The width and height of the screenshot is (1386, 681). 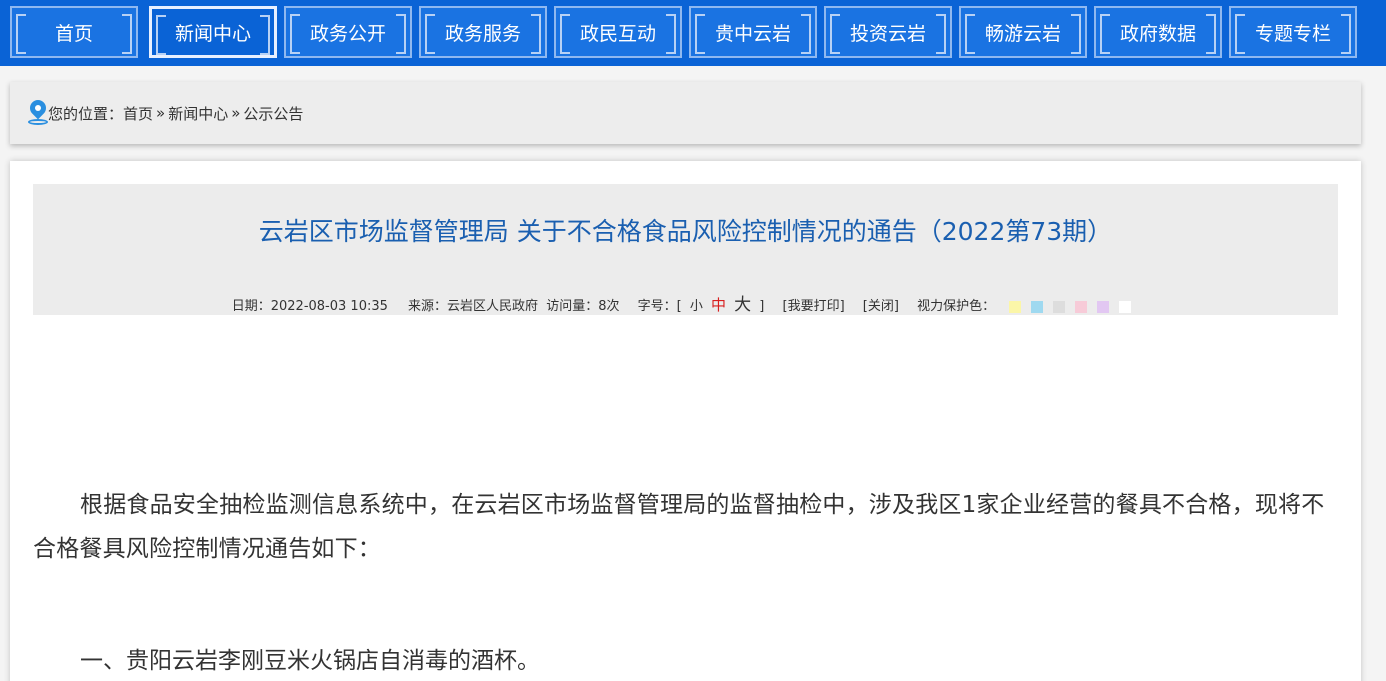 I want to click on nav-item-label: 政府数据, so click(x=1157, y=33).